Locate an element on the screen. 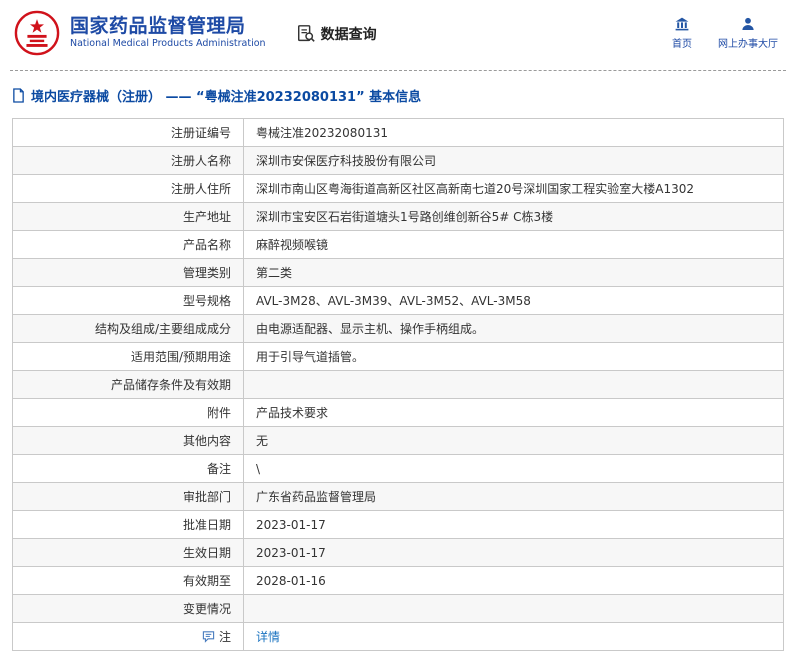 This screenshot has height=651, width=796. data-query-section: 数据查询 is located at coordinates (336, 34).